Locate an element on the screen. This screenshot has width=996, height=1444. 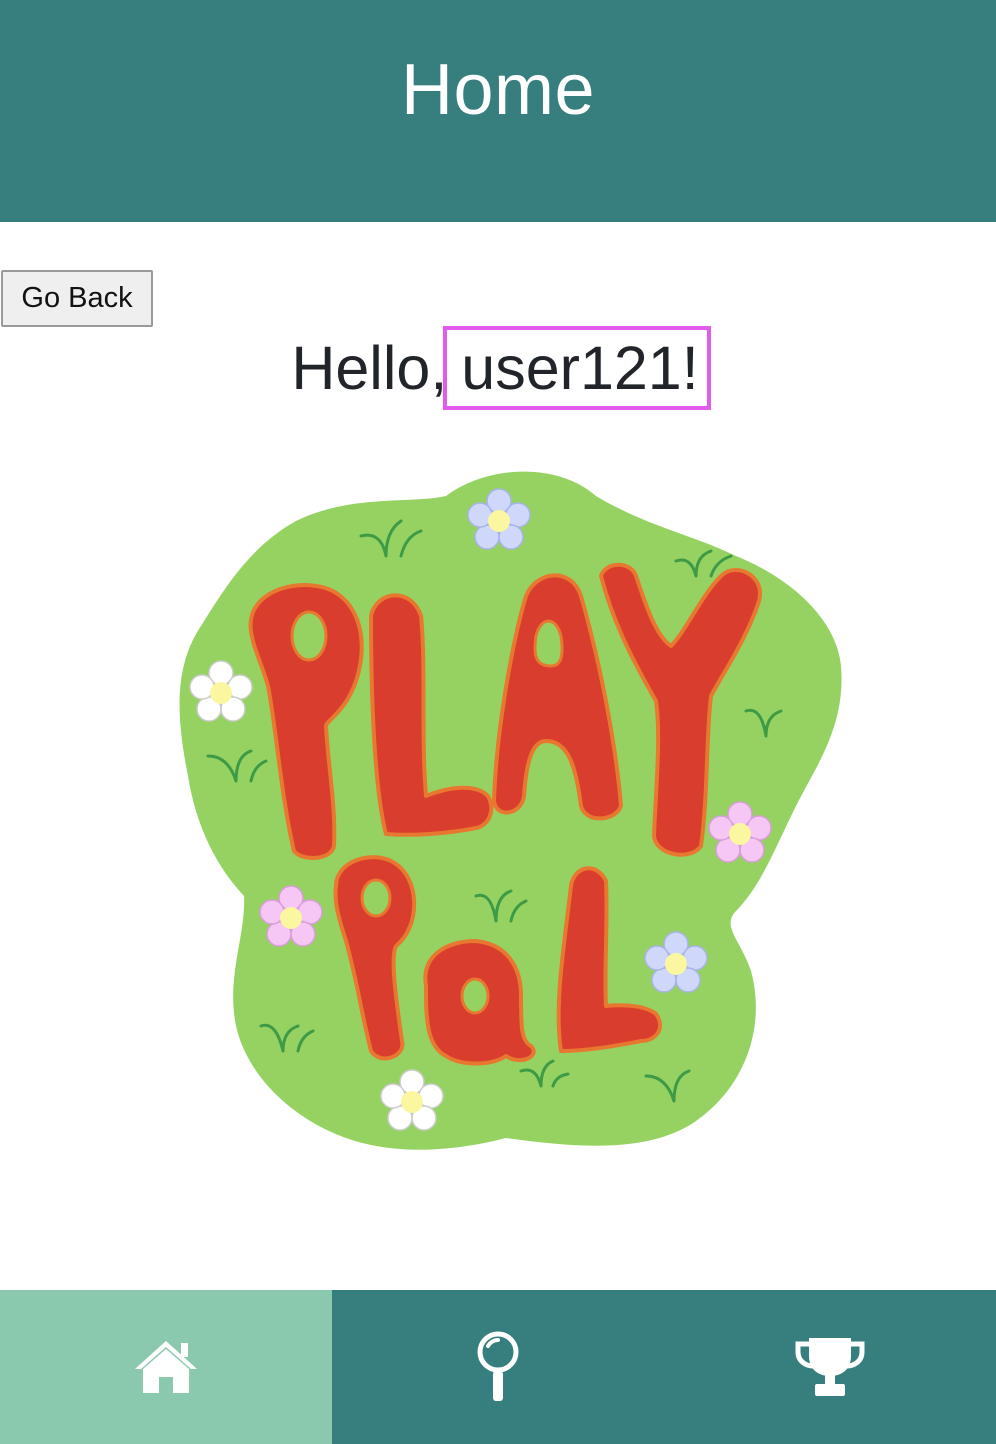
nav-trophy is located at coordinates (830, 1367).